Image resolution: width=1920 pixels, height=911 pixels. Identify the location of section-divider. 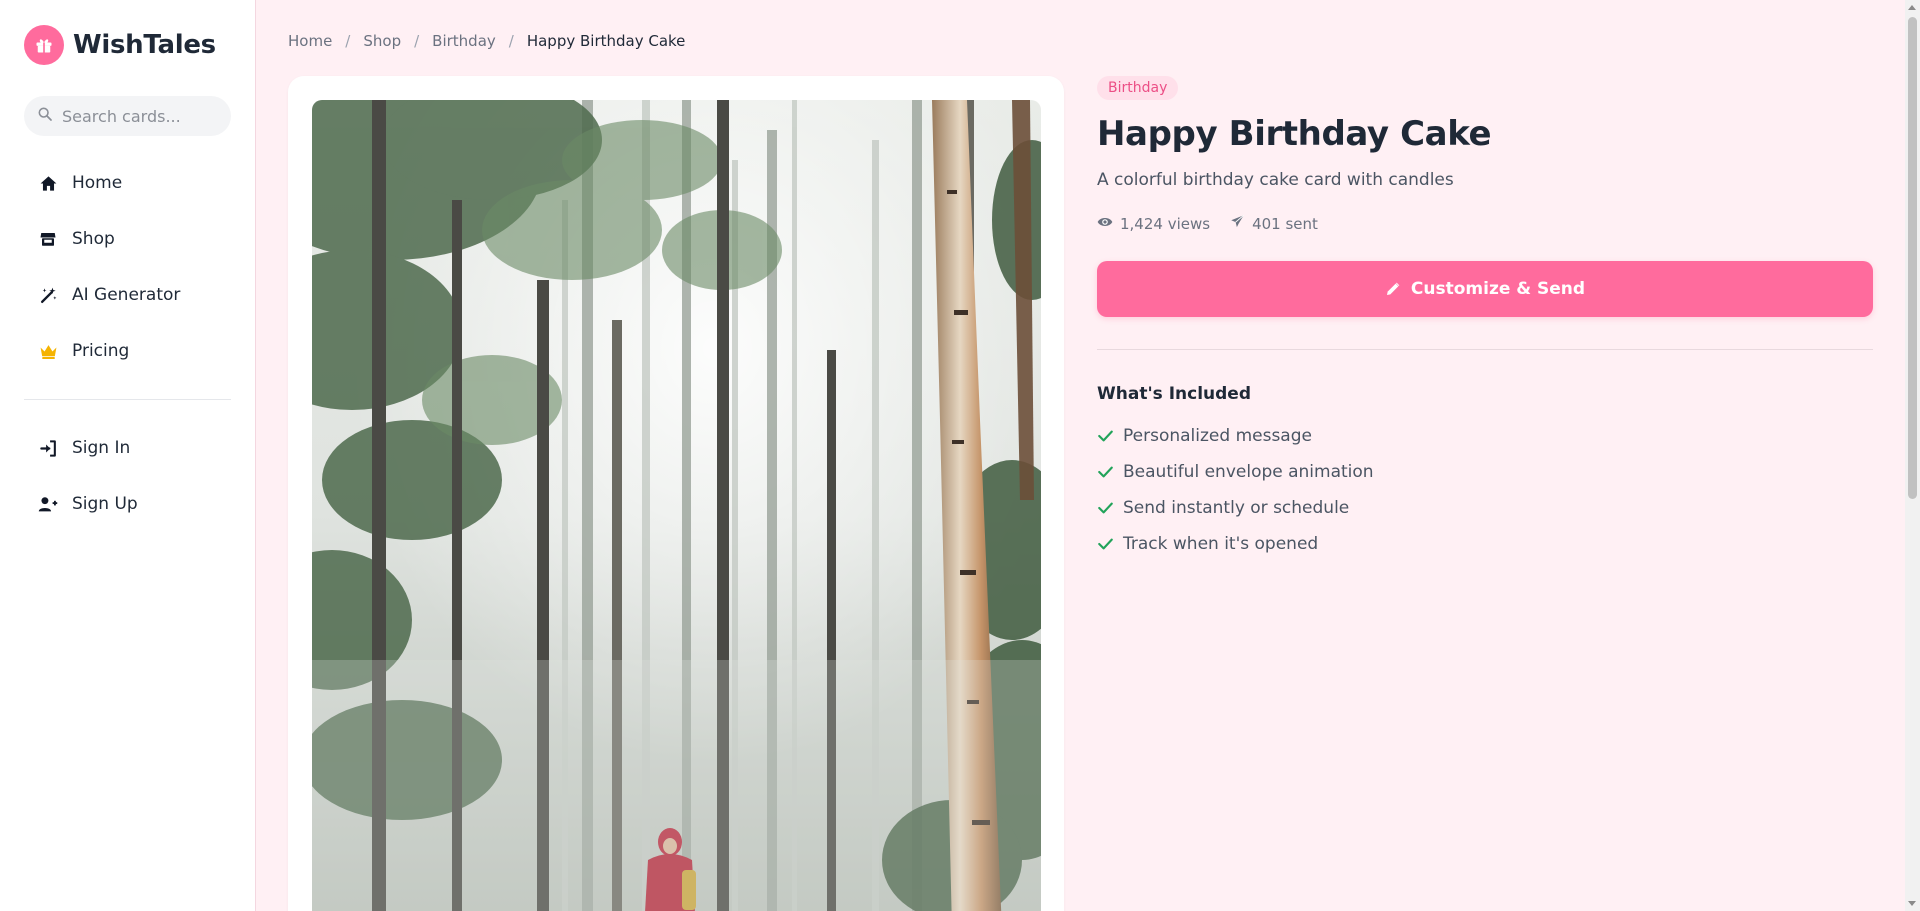
(1485, 349).